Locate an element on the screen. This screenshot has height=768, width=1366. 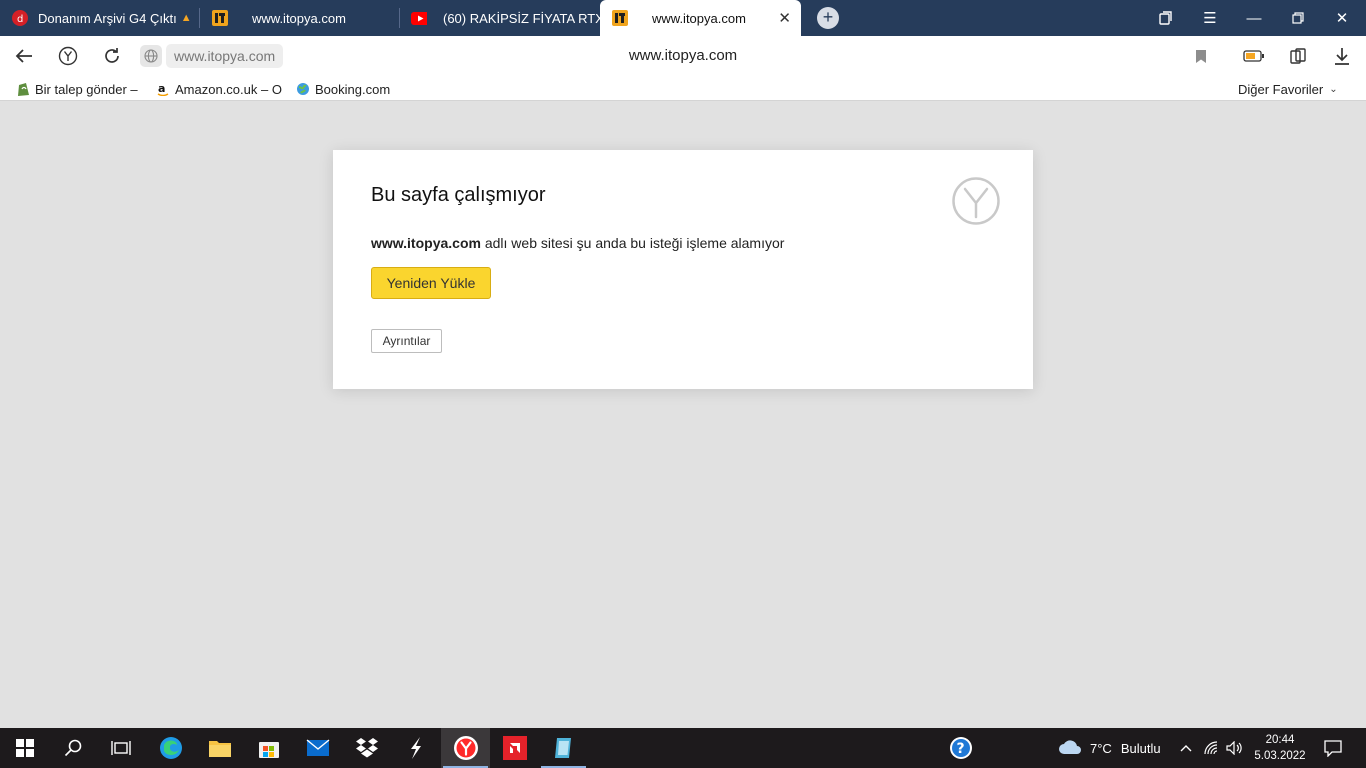
bookmark-item: Bir talep gönder – is located at coordinates (77, 89).